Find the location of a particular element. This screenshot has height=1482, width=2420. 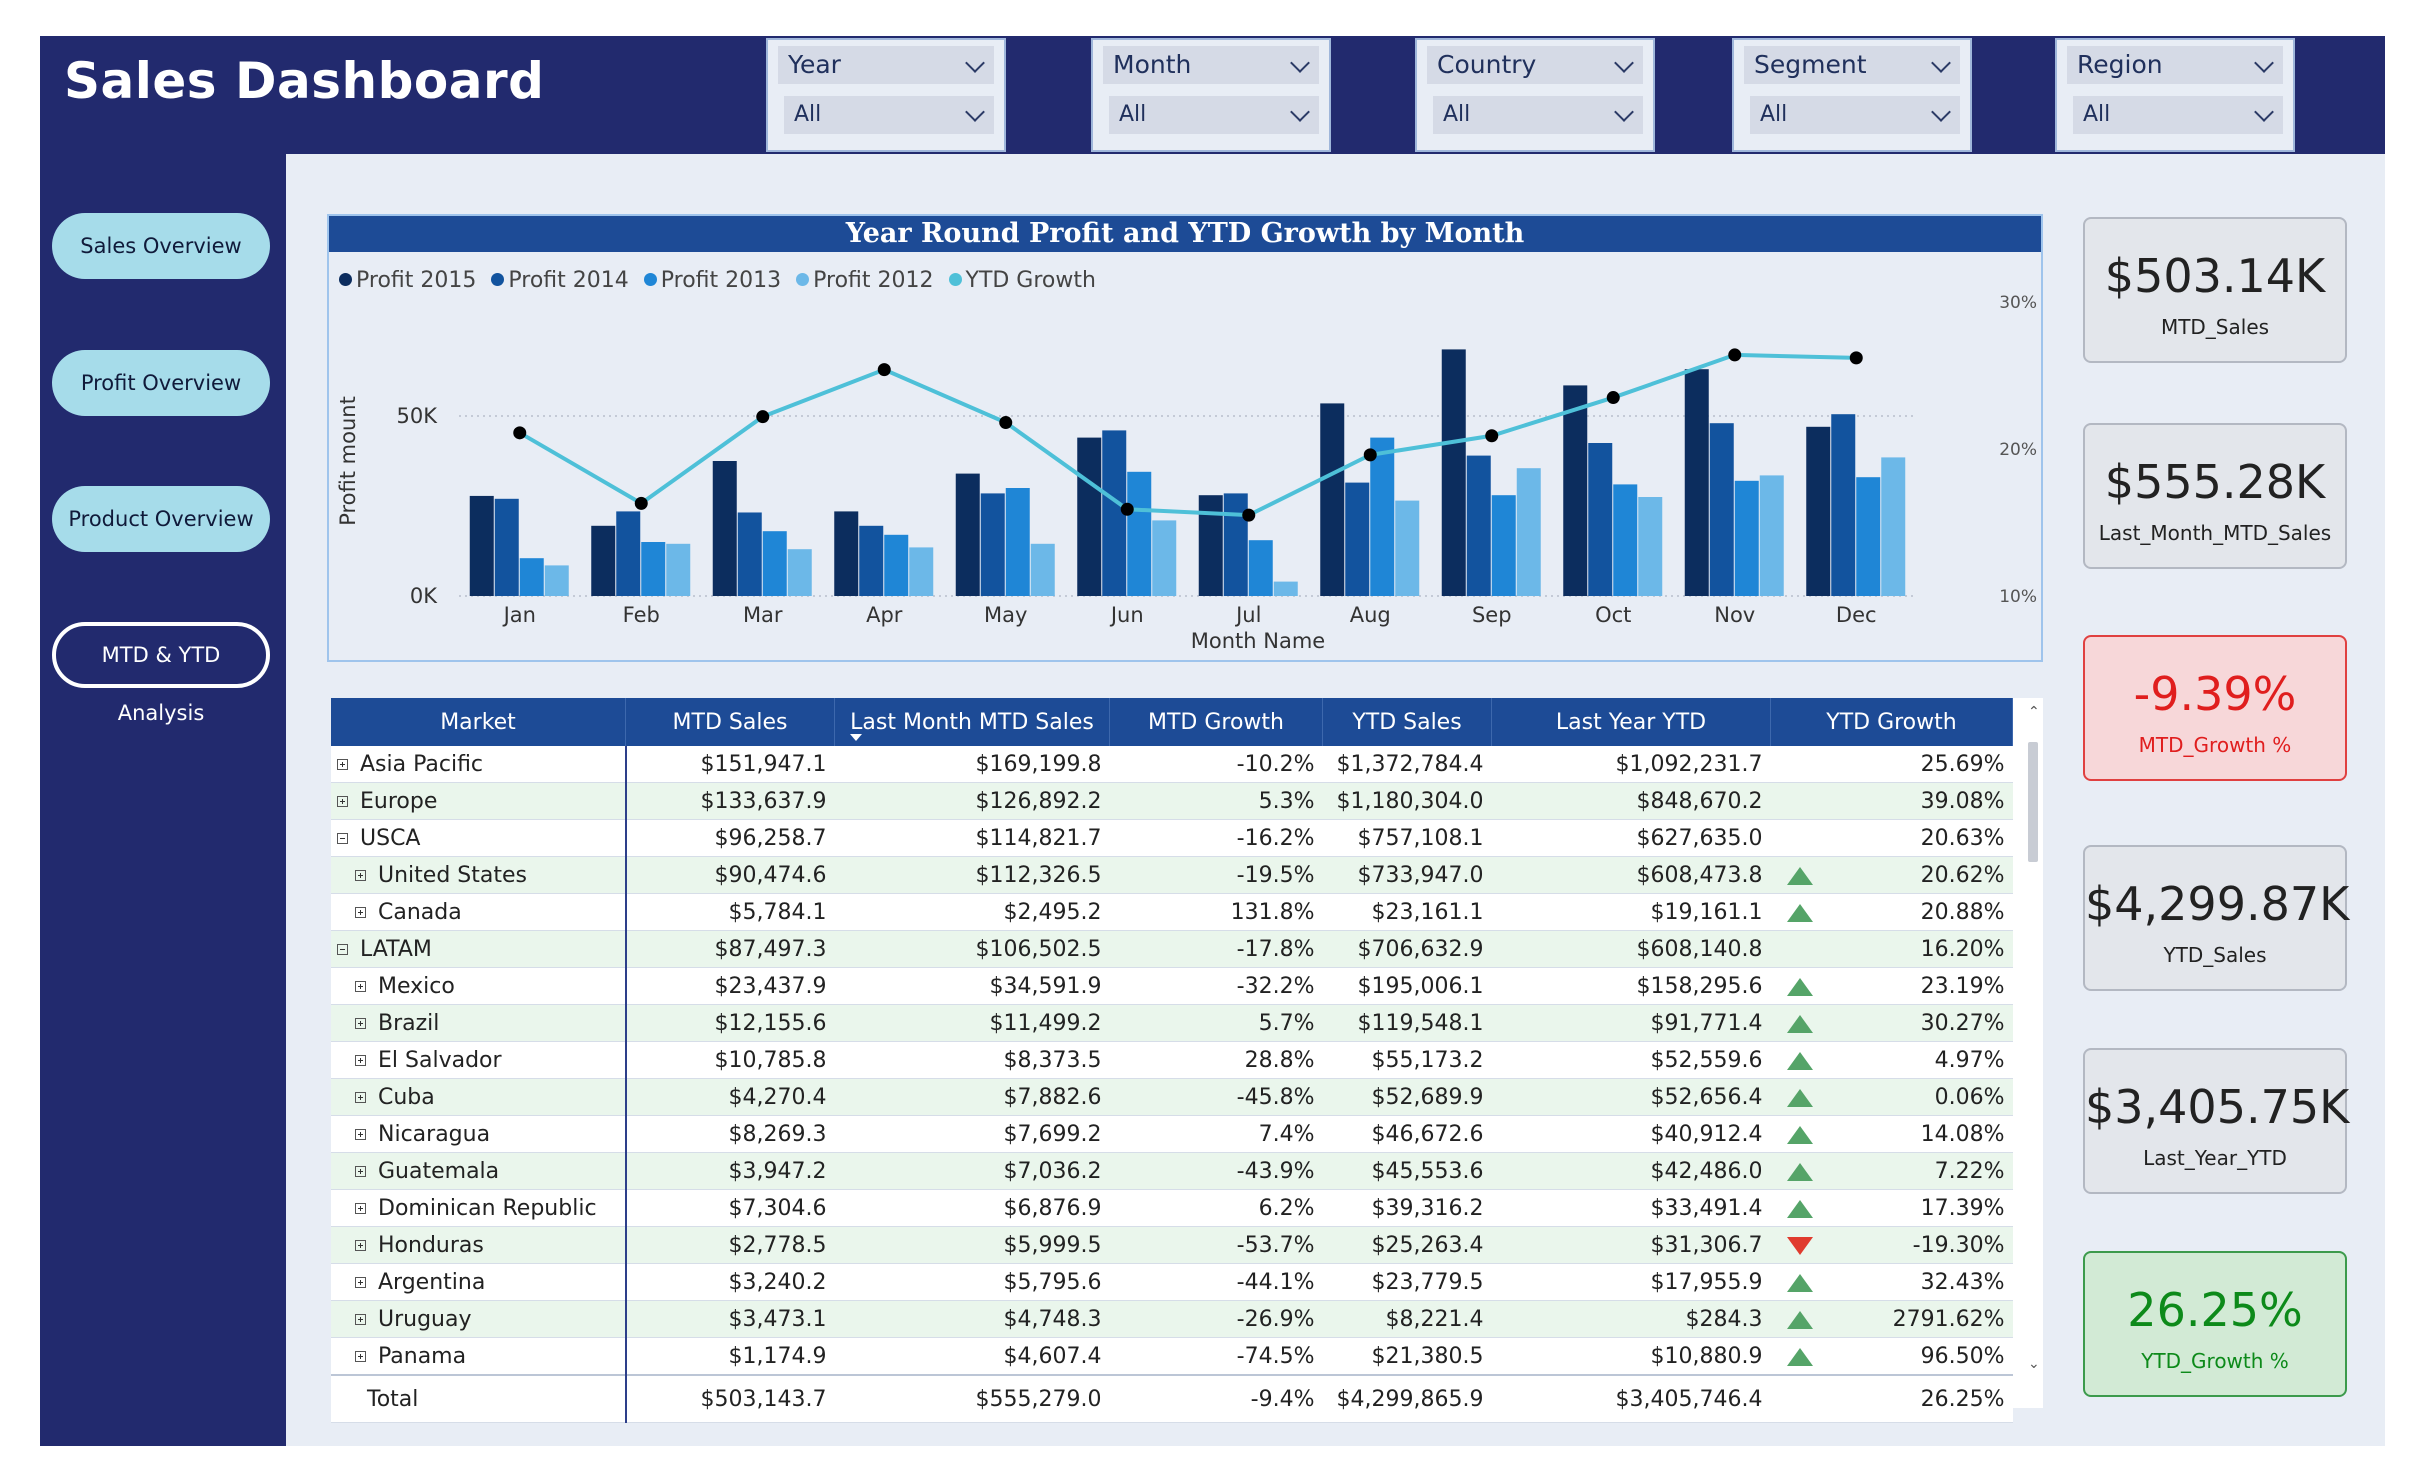

nav-sales-overview-button: Sales Overview is located at coordinates (161, 246).